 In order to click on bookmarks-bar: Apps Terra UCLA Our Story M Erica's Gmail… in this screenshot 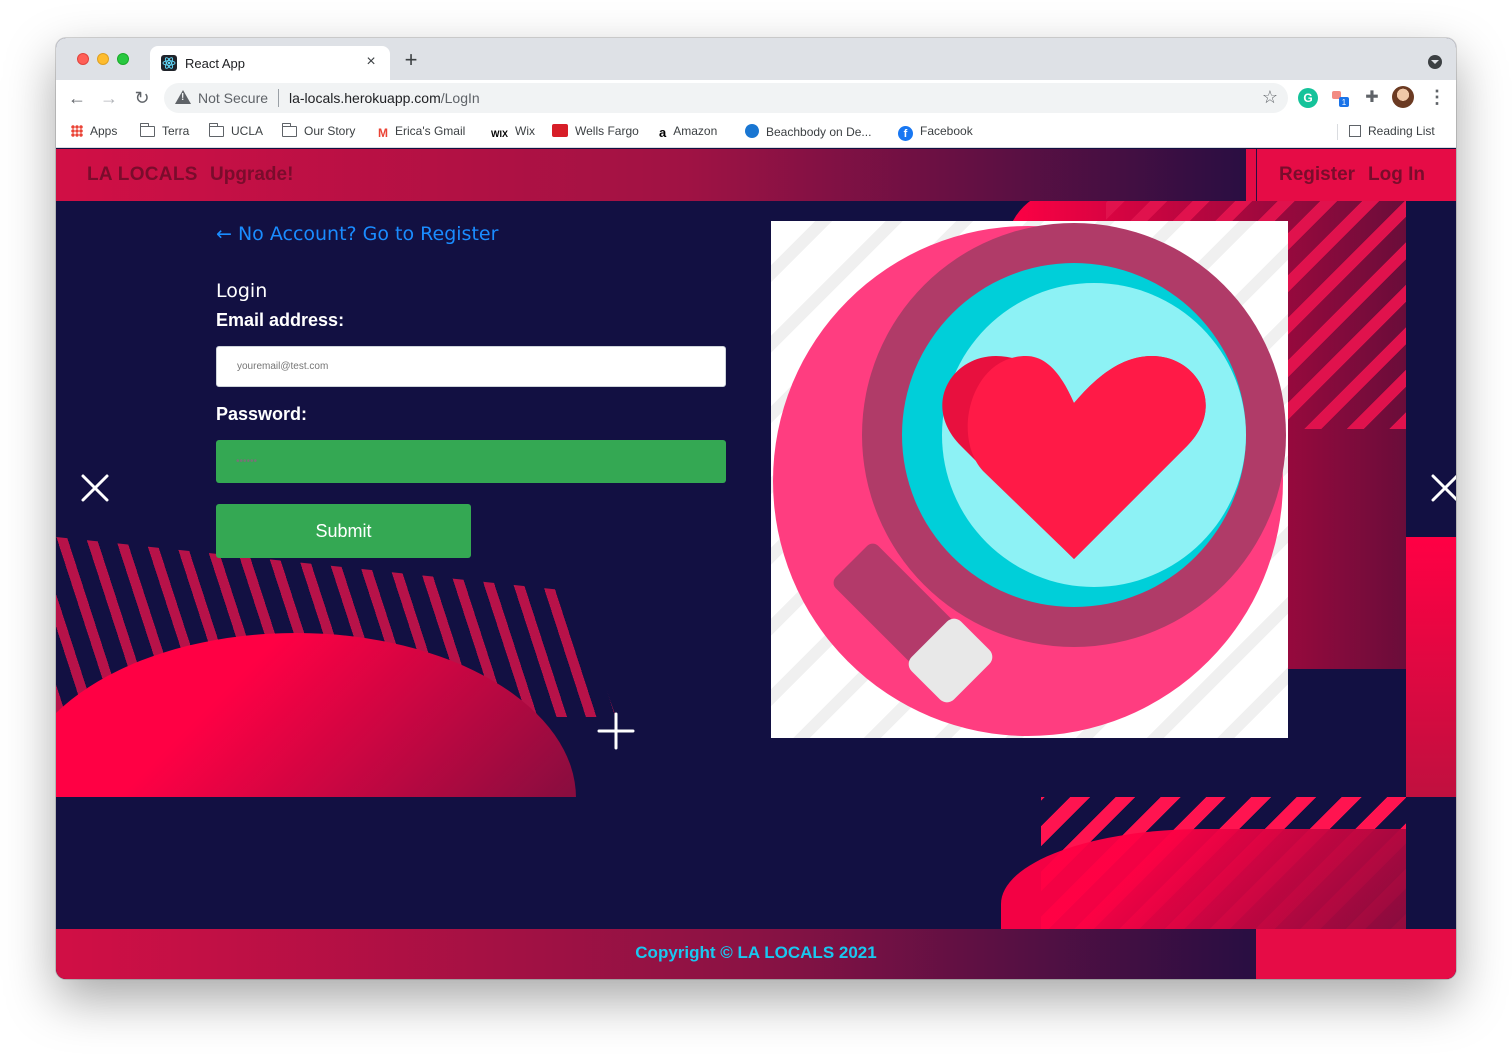, I will do `click(756, 132)`.